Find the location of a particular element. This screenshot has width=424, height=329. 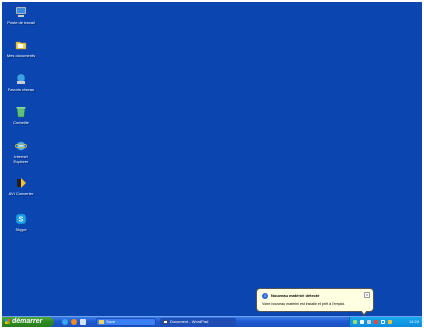

taskbar: démarrer Save Document - WordPad 14:24 is located at coordinates (212, 321).